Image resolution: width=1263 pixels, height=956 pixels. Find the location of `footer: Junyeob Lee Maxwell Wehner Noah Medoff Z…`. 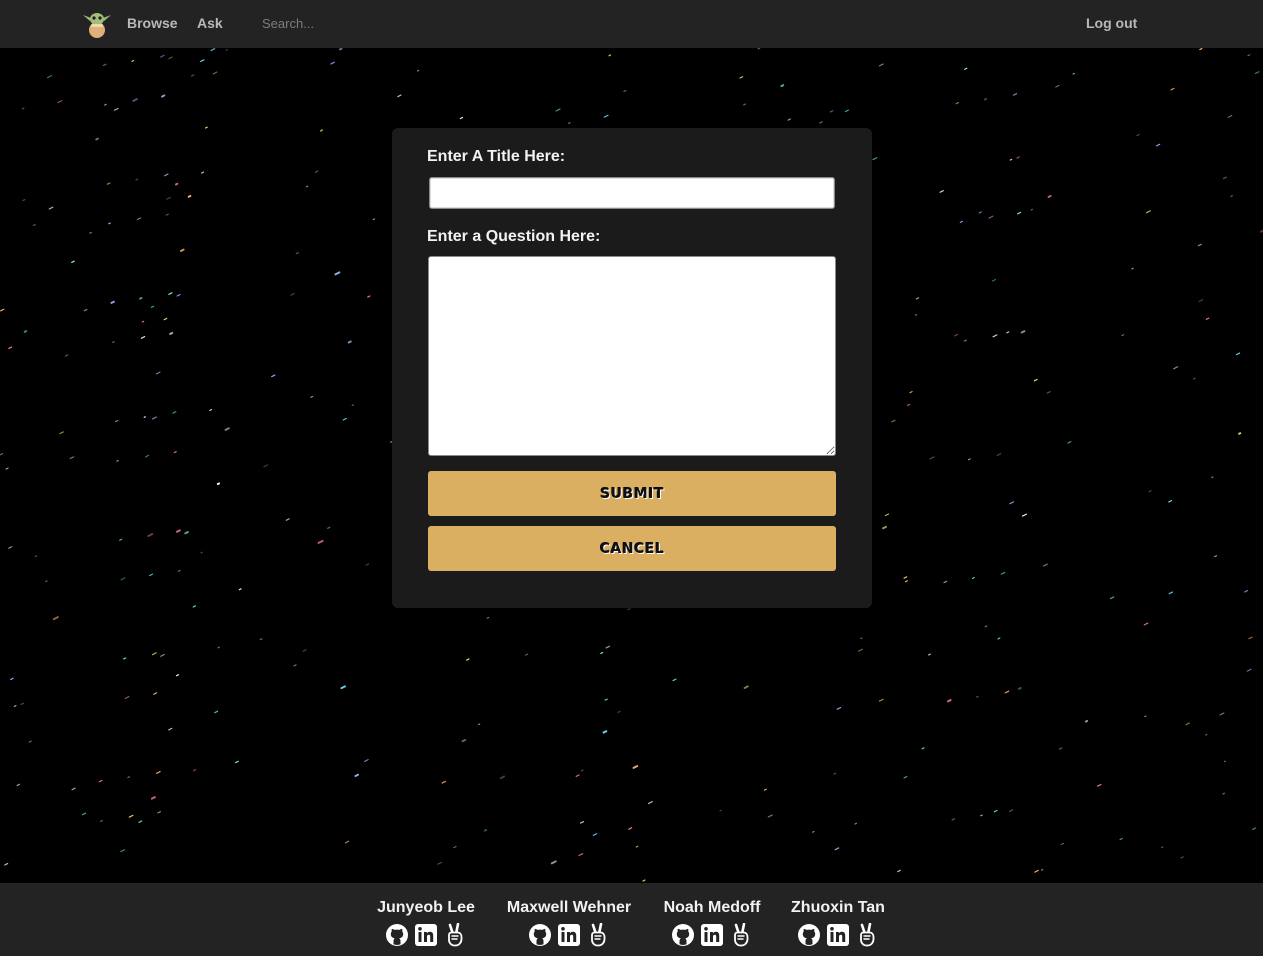

footer: Junyeob Lee Maxwell Wehner Noah Medoff Z… is located at coordinates (631, 919).